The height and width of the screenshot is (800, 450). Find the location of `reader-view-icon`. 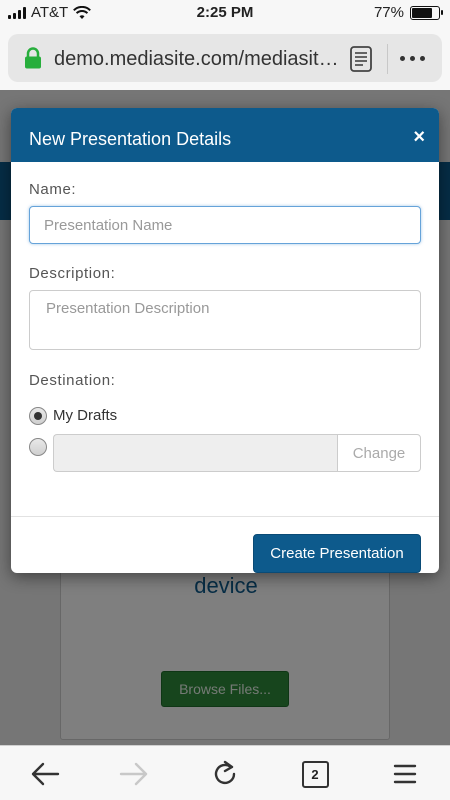

reader-view-icon is located at coordinates (361, 59).